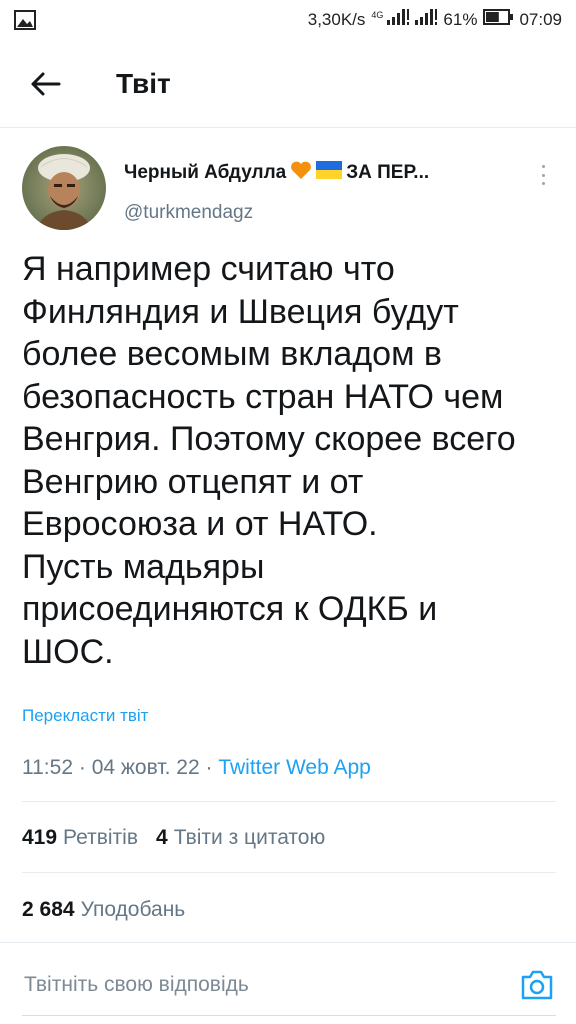 The width and height of the screenshot is (576, 1024). I want to click on reply-input: Твітніть свою відповідь, so click(136, 985).